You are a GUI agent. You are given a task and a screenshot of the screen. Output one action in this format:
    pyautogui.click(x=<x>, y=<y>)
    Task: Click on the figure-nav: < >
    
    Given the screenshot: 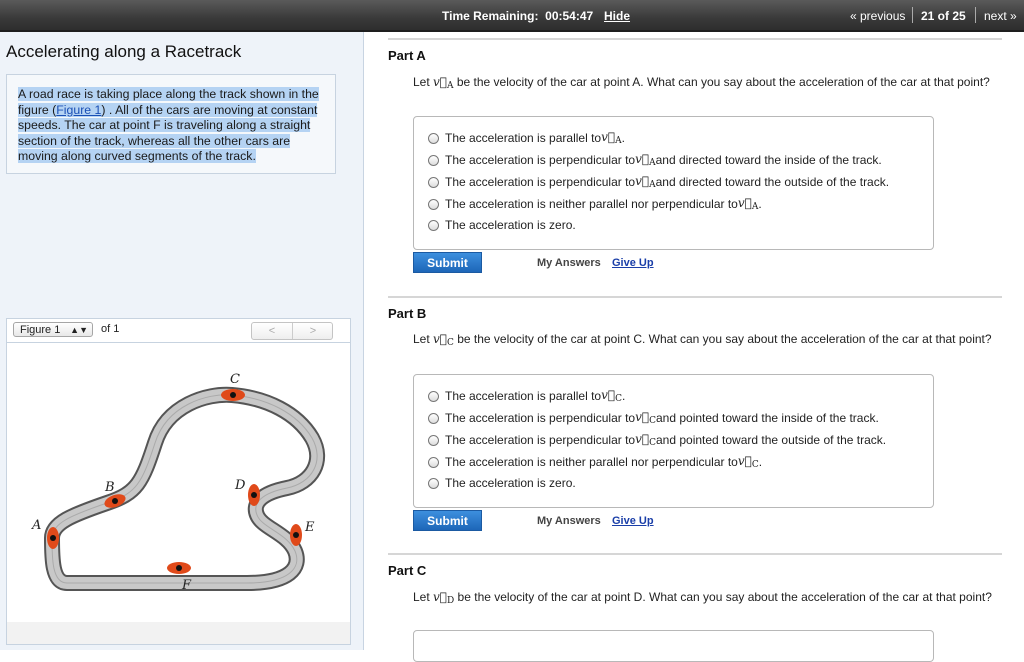 What is the action you would take?
    pyautogui.click(x=292, y=331)
    